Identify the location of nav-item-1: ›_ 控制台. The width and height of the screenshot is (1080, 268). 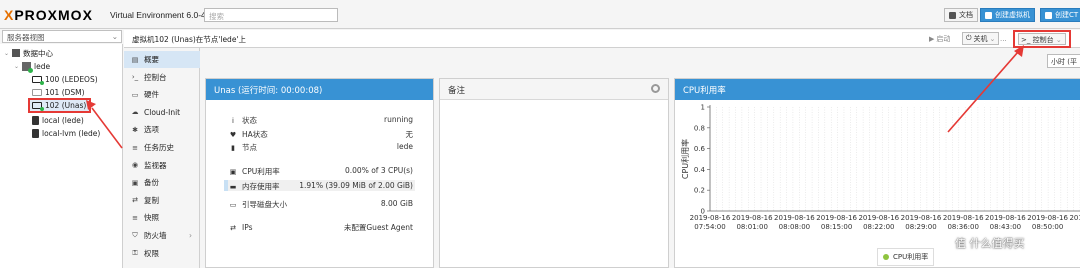
(162, 77).